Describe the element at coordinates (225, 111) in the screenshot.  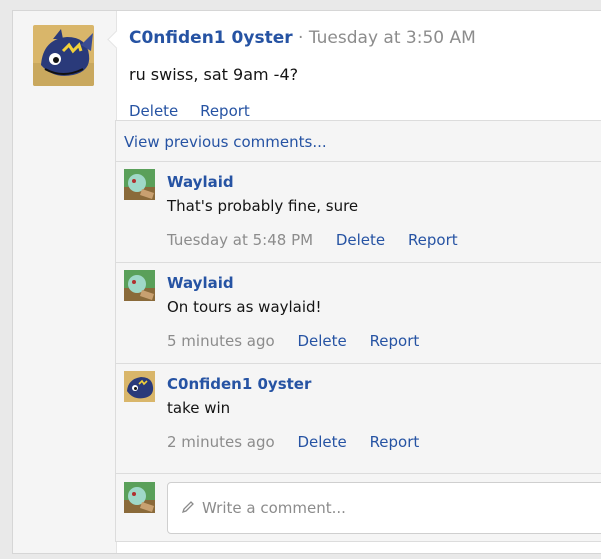
I see `post-report-link: Report` at that location.